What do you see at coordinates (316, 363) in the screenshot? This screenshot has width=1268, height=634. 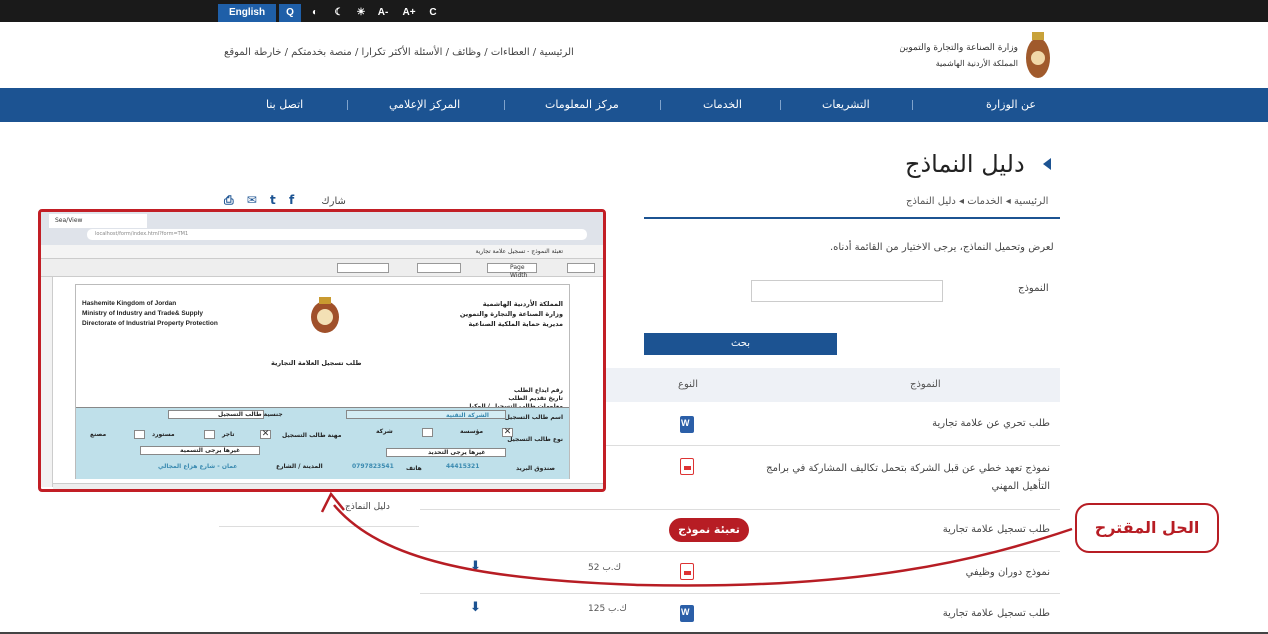 I see `form-title: طلب تسجيل العلامة التجارية` at bounding box center [316, 363].